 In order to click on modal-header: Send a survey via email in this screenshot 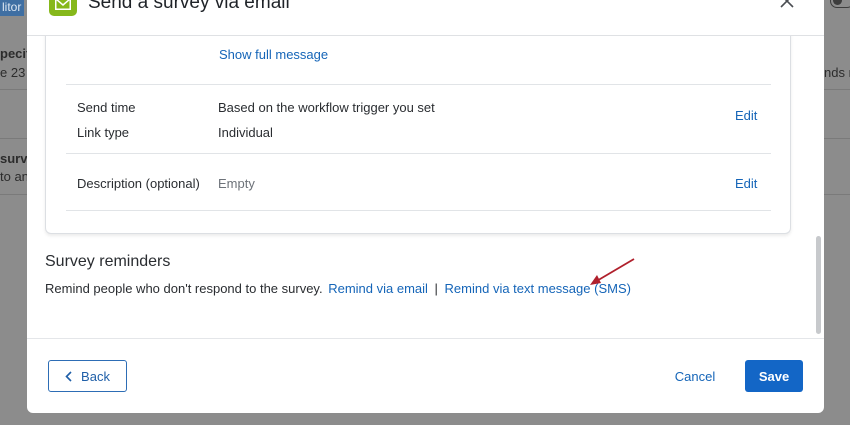, I will do `click(425, 18)`.